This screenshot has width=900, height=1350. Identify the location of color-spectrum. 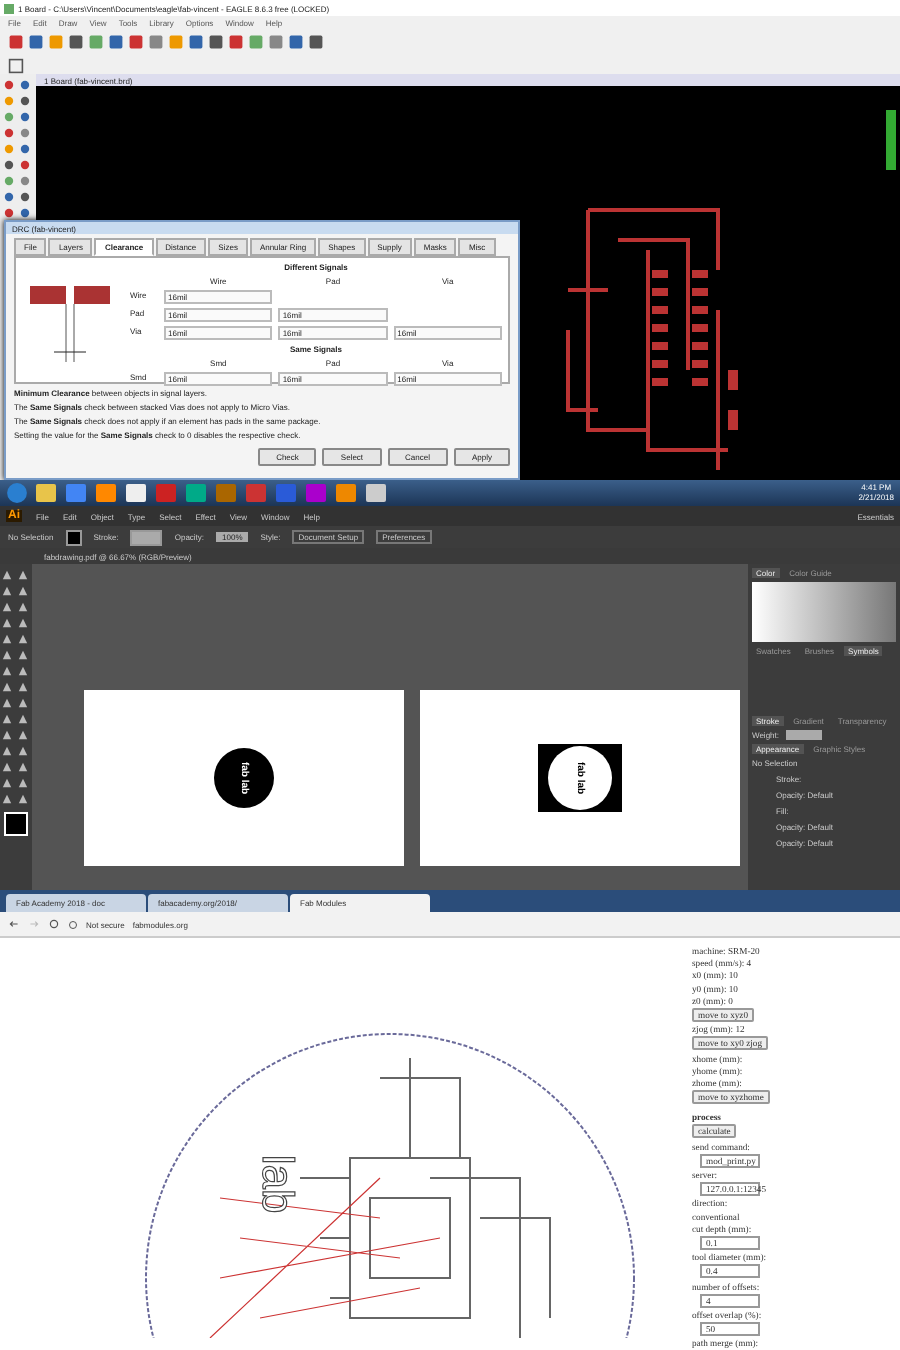
(824, 612).